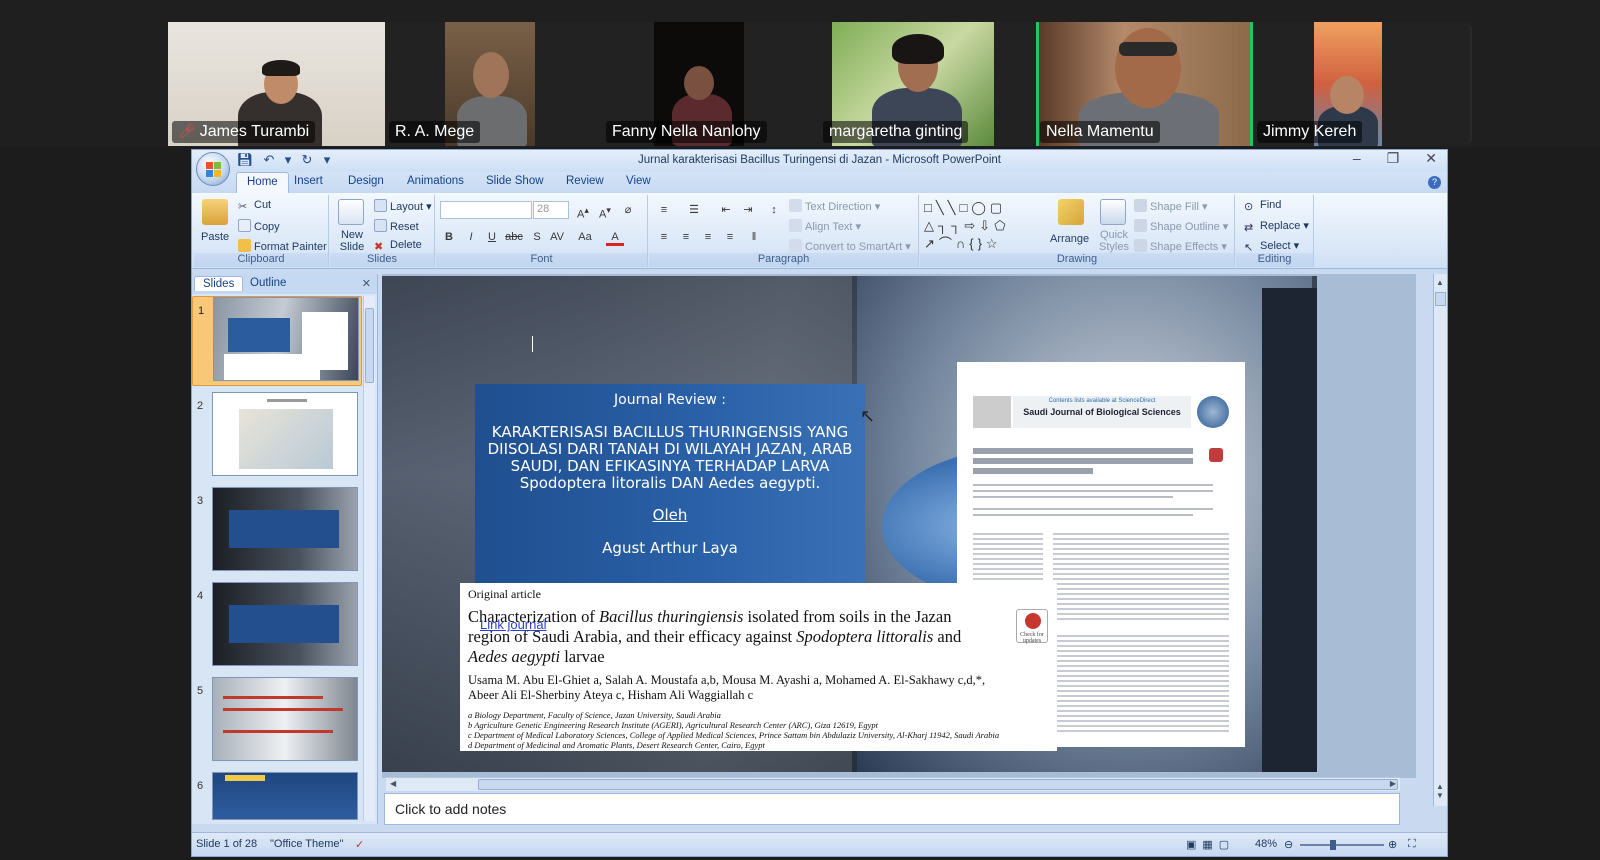 The width and height of the screenshot is (1600, 860). What do you see at coordinates (628, 210) in the screenshot?
I see `clear-formatting-icon: ⌀` at bounding box center [628, 210].